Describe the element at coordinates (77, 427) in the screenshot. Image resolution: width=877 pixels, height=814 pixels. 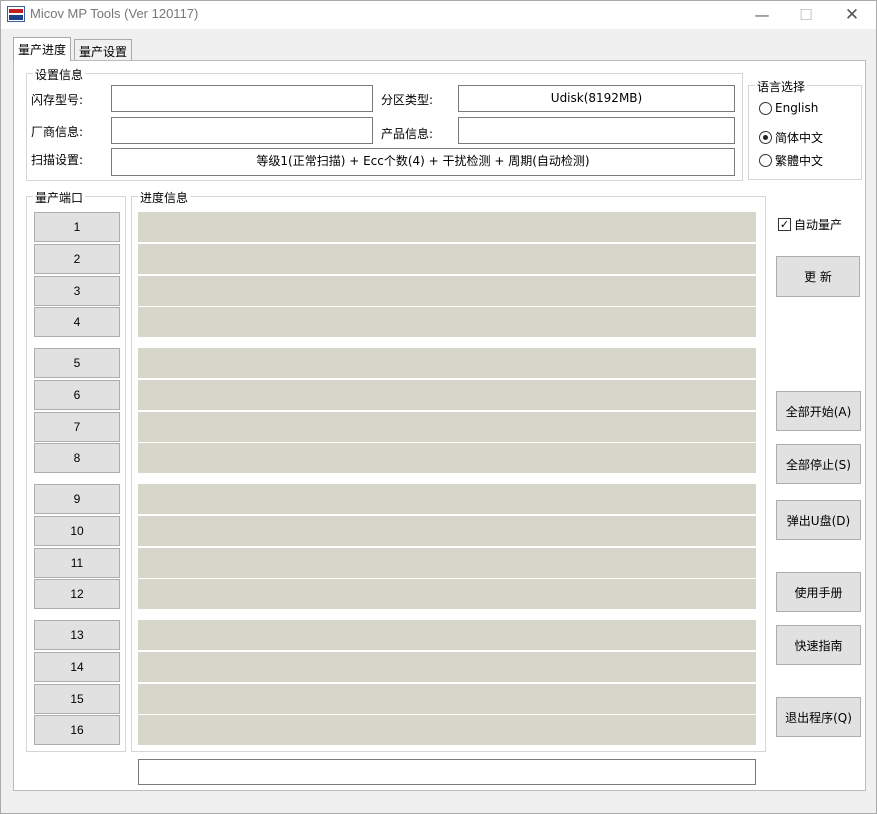
I see `port-button-7: 7` at that location.